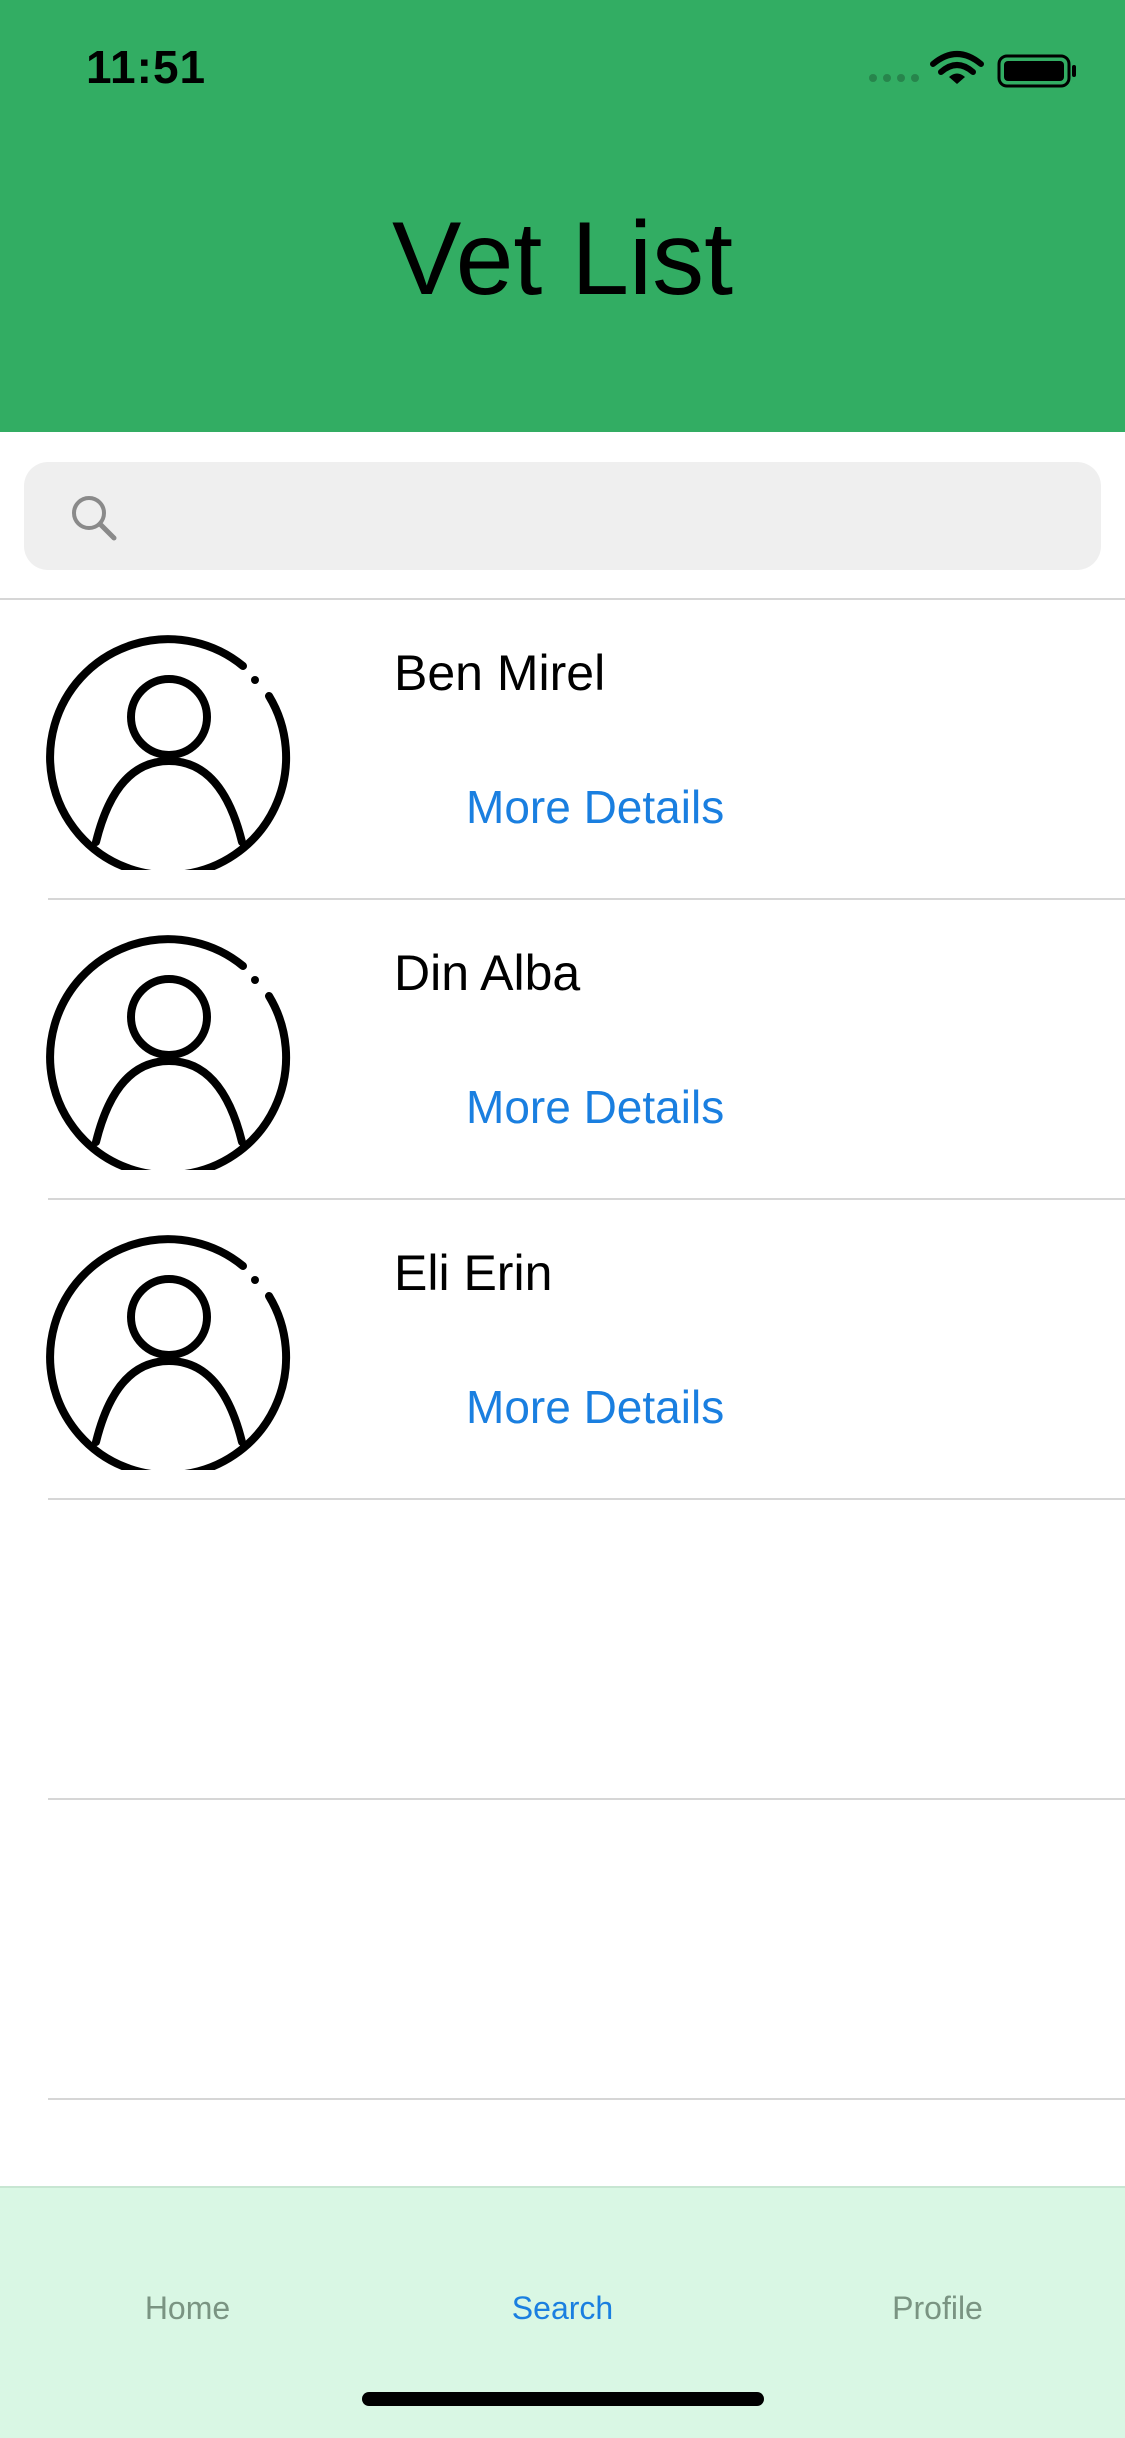  I want to click on vet-name: Din Alba, so click(487, 973).